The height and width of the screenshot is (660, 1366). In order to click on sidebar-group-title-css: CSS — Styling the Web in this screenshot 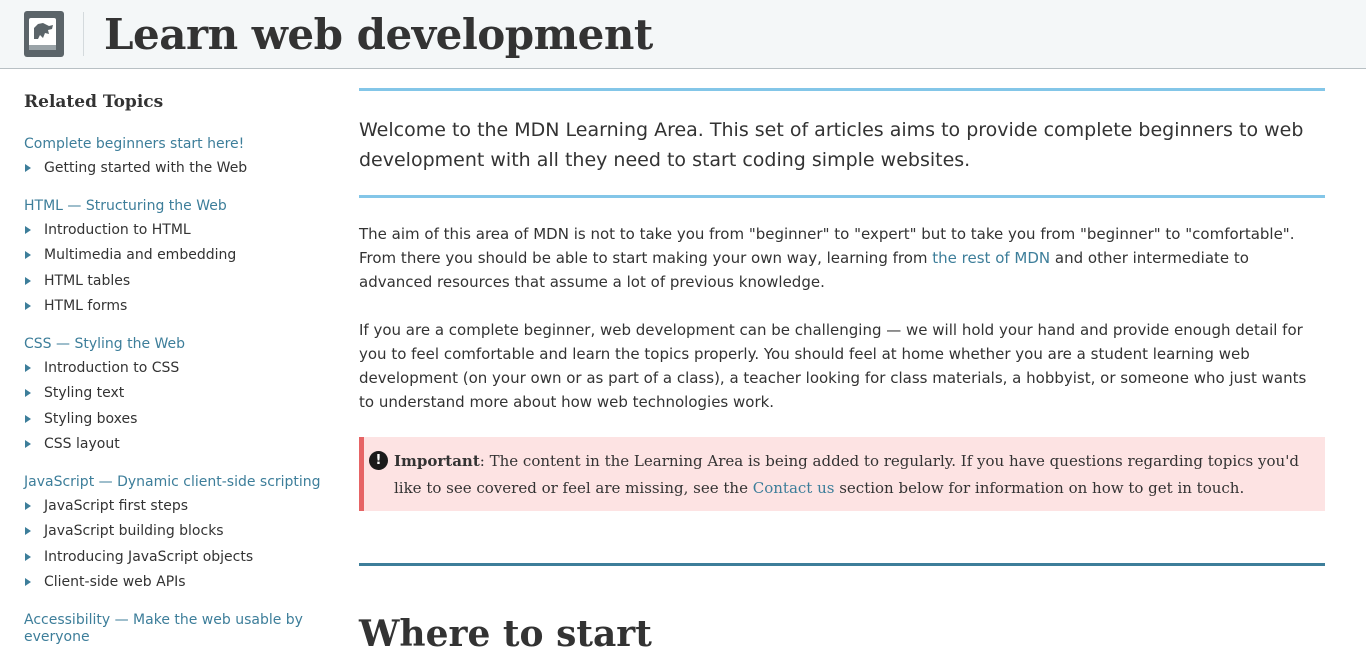, I will do `click(174, 344)`.